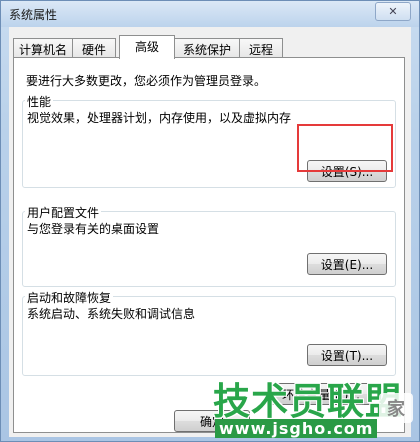 Image resolution: width=420 pixels, height=442 pixels. What do you see at coordinates (63, 212) in the screenshot?
I see `user-profiles-title: 用户配置文件` at bounding box center [63, 212].